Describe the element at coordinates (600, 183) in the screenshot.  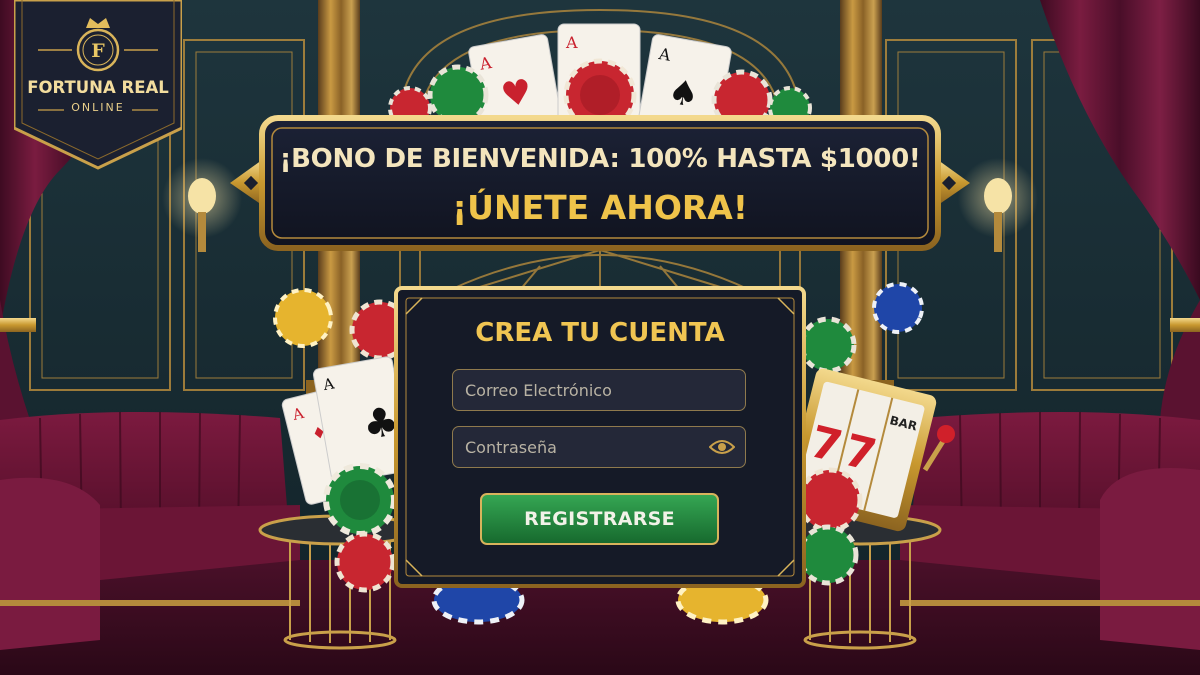
I see `promo-banner-frame` at that location.